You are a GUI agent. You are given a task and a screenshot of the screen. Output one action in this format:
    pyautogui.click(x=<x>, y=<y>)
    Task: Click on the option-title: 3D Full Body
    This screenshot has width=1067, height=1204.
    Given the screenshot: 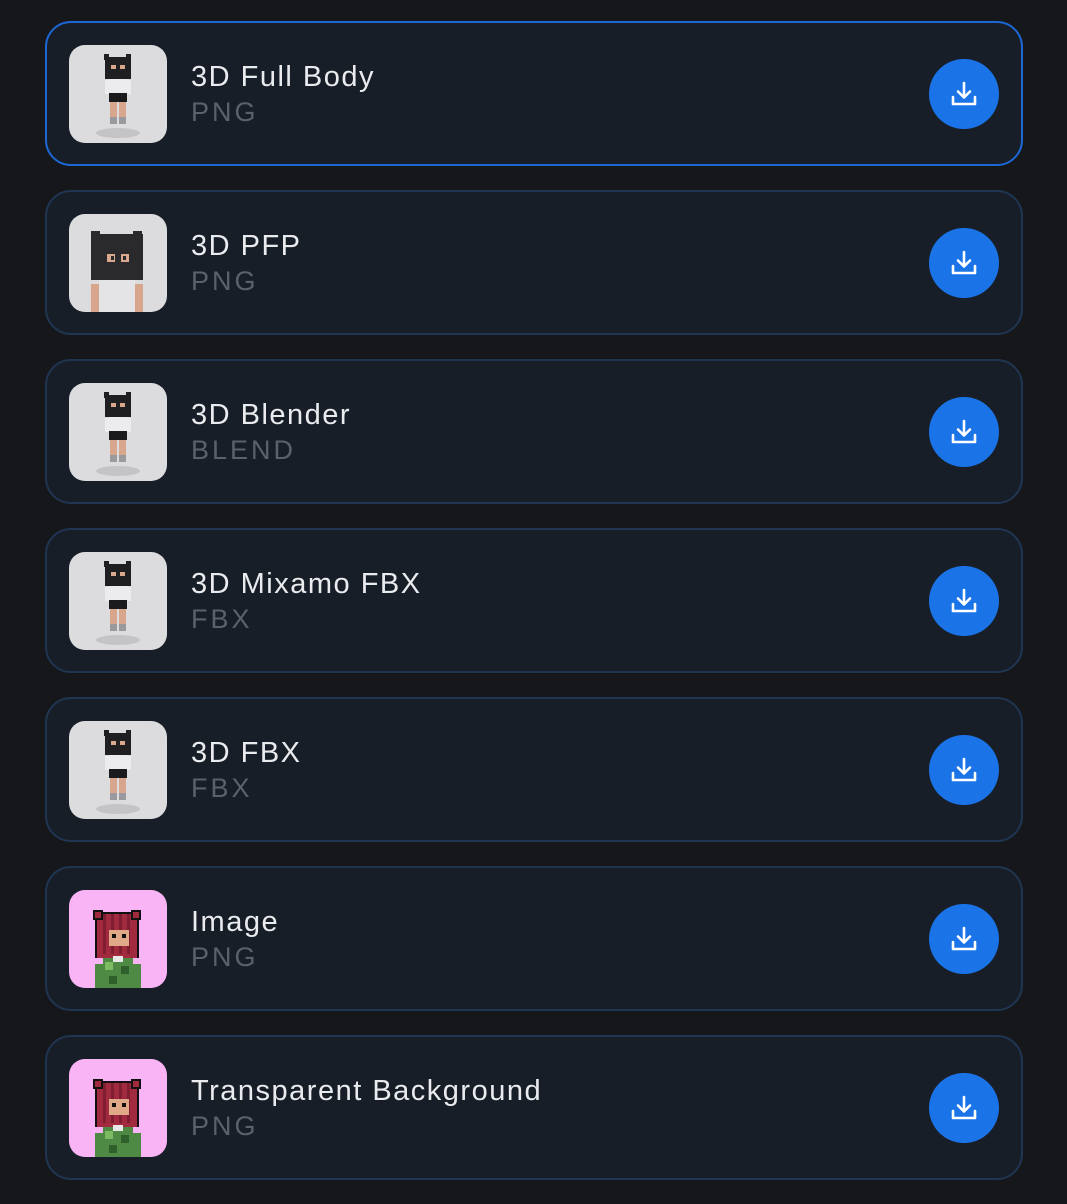 What is the action you would take?
    pyautogui.click(x=283, y=77)
    